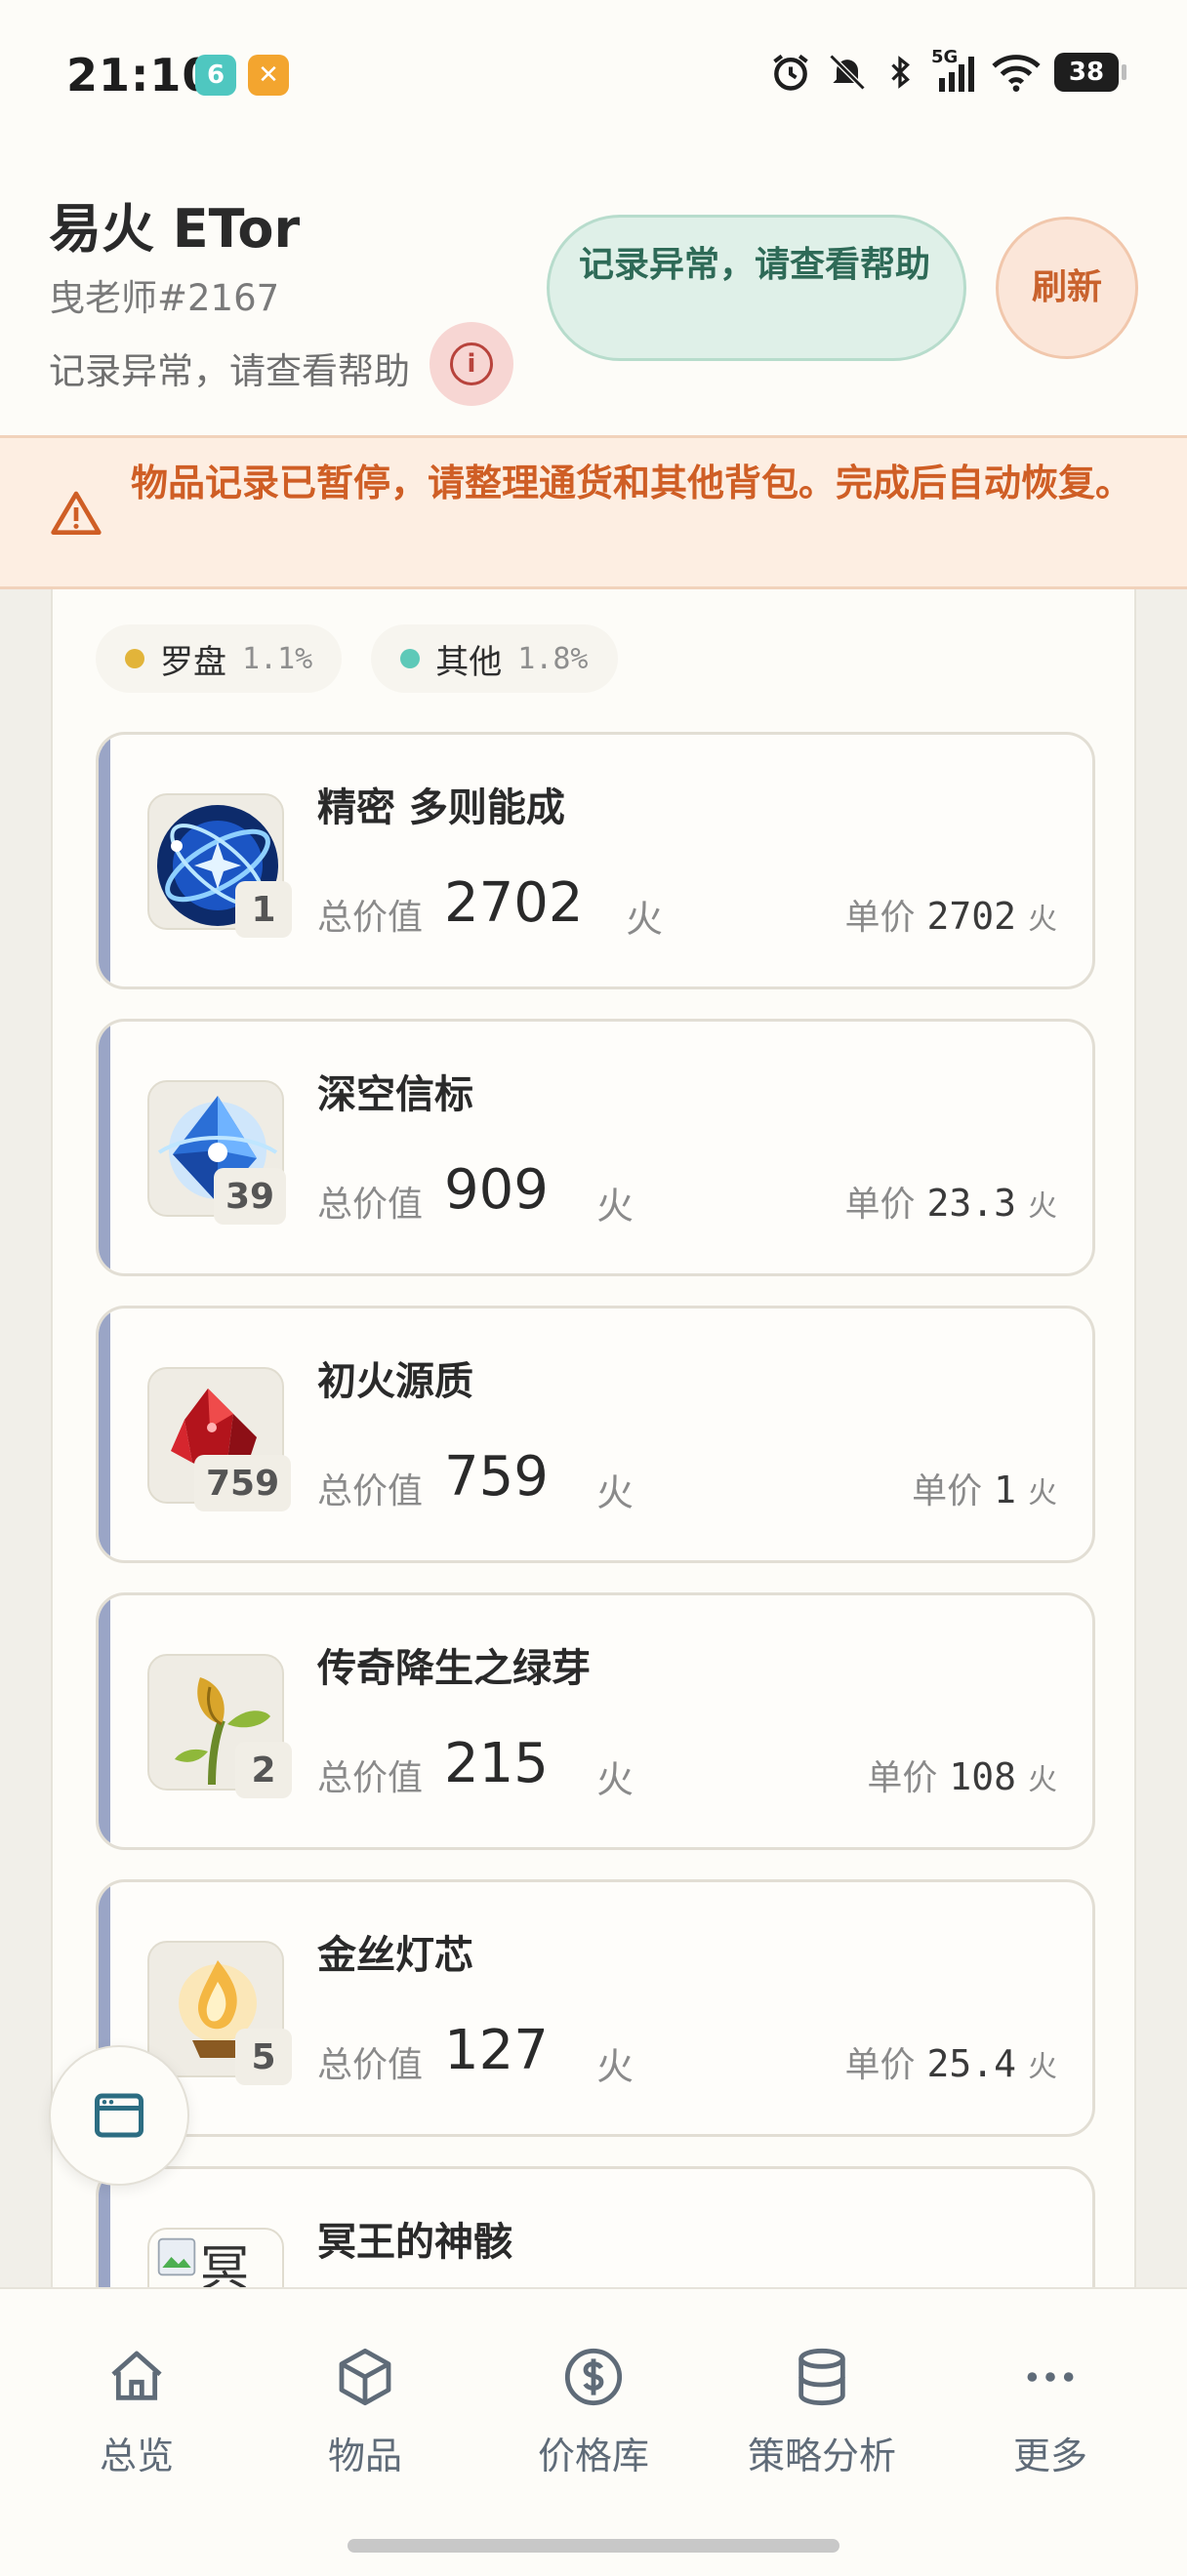 This screenshot has height=2576, width=1187. Describe the element at coordinates (496, 1190) in the screenshot. I see `total-value: 909` at that location.